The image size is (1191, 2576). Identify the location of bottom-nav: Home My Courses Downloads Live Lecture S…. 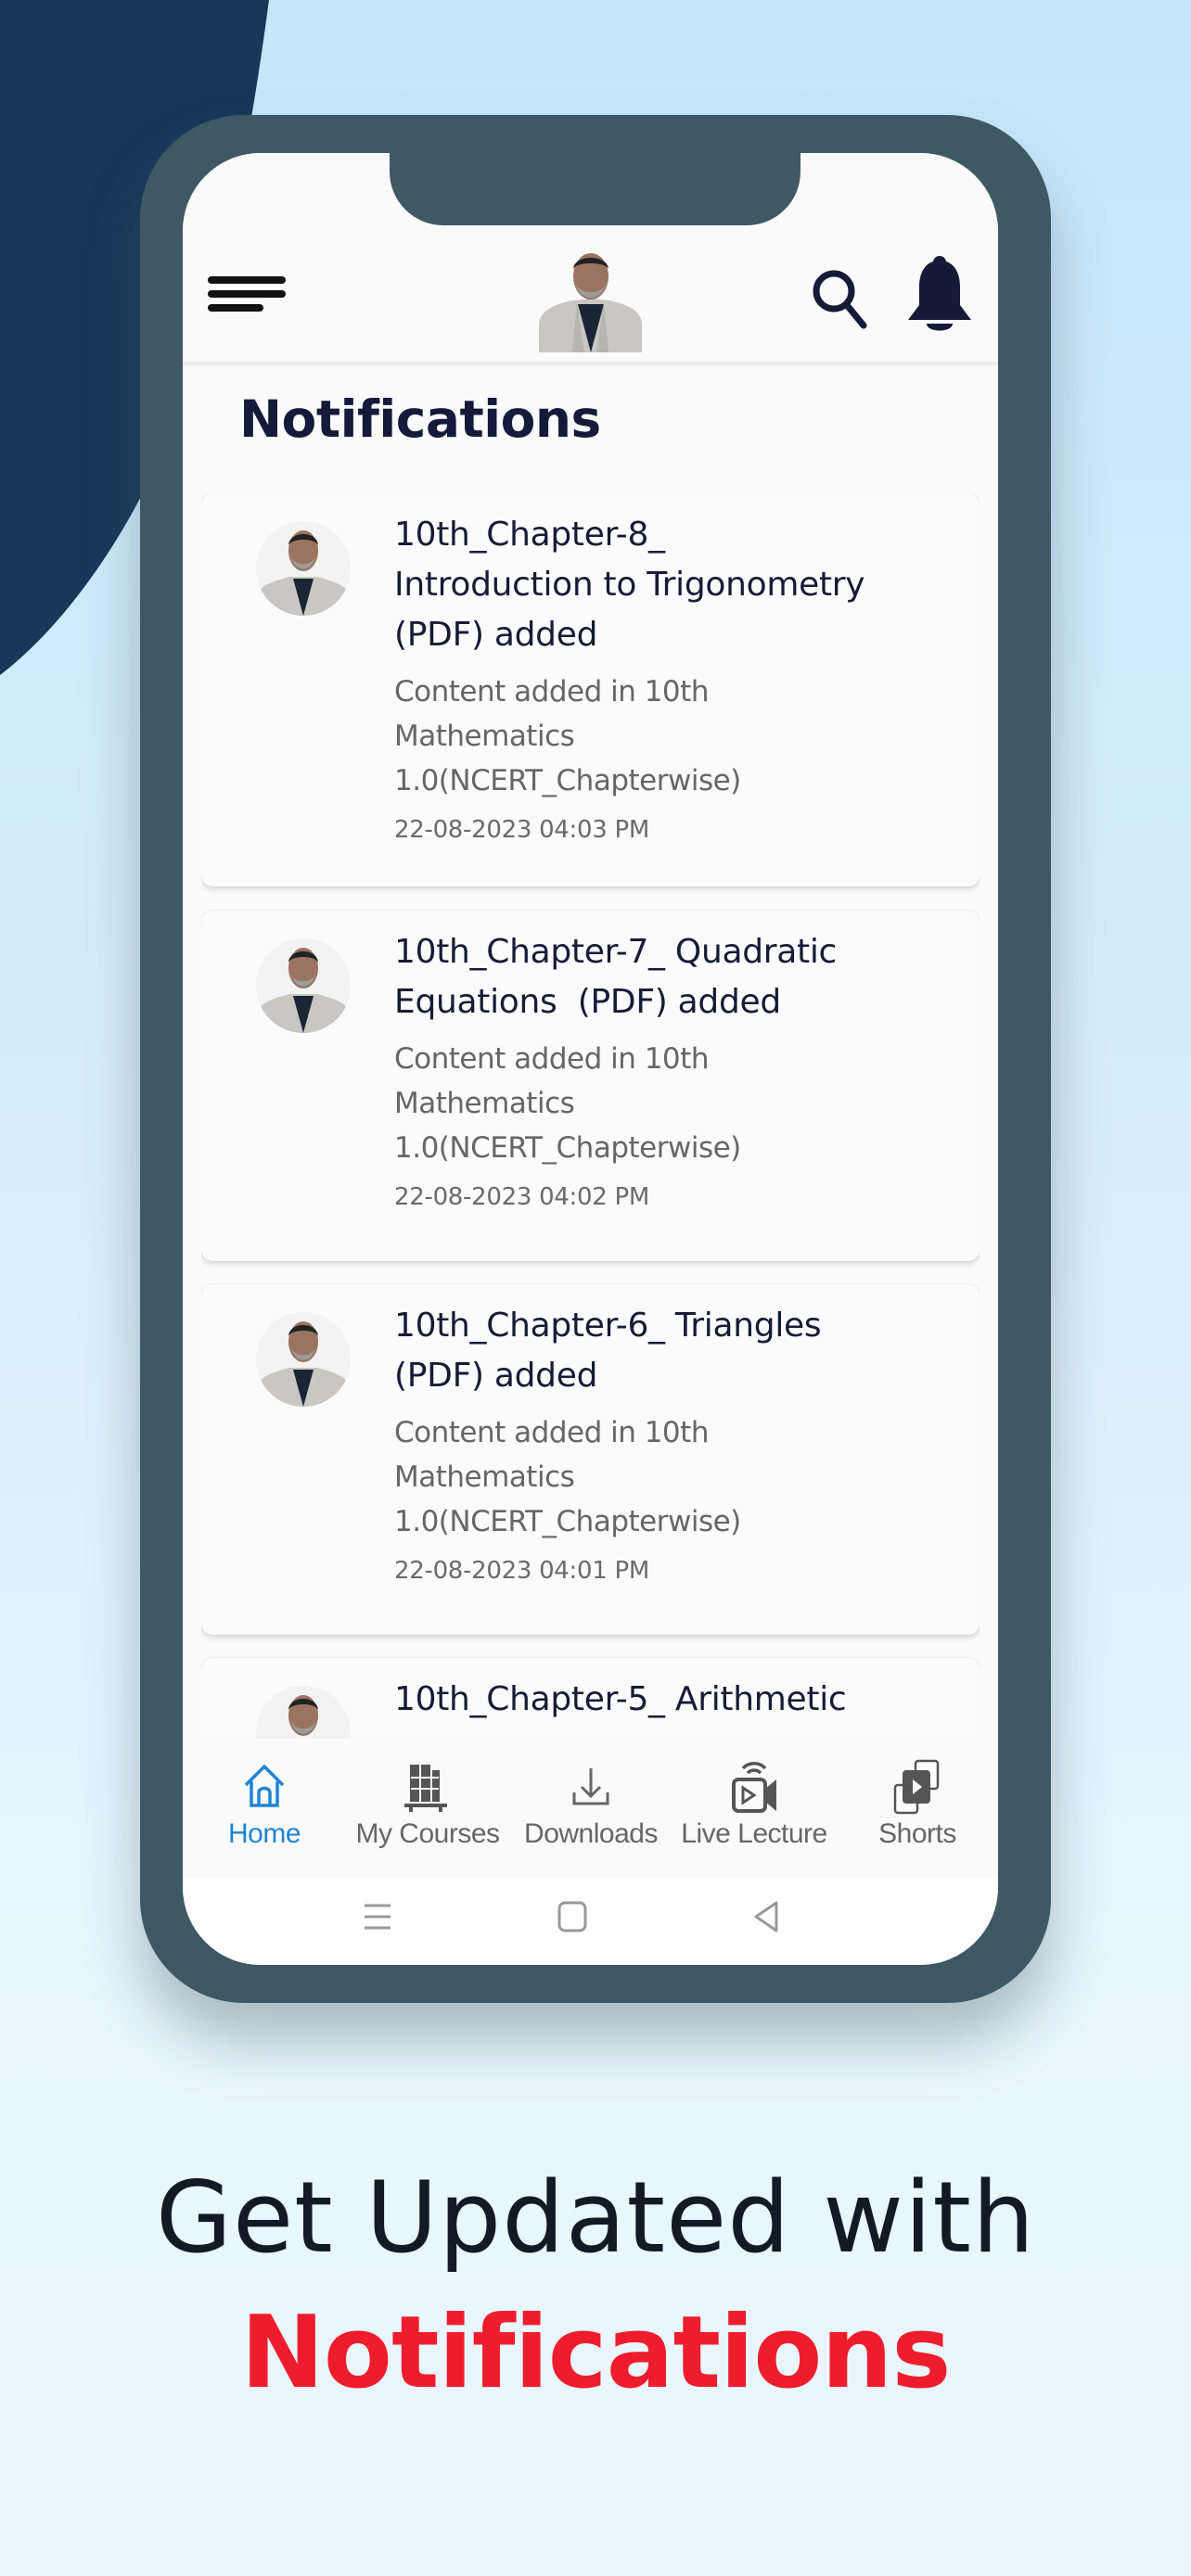
(590, 1808).